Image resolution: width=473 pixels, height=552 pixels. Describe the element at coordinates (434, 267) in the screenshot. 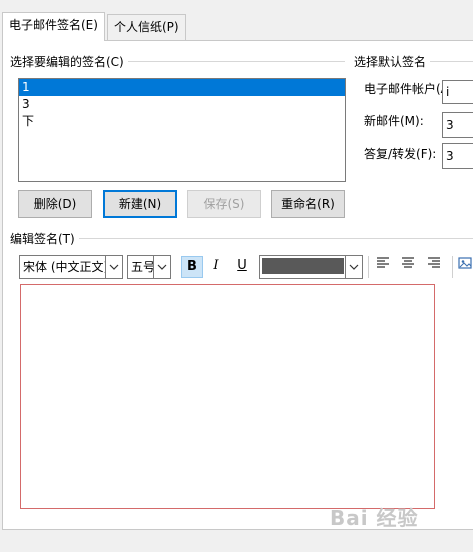

I see `align-right-icon` at that location.